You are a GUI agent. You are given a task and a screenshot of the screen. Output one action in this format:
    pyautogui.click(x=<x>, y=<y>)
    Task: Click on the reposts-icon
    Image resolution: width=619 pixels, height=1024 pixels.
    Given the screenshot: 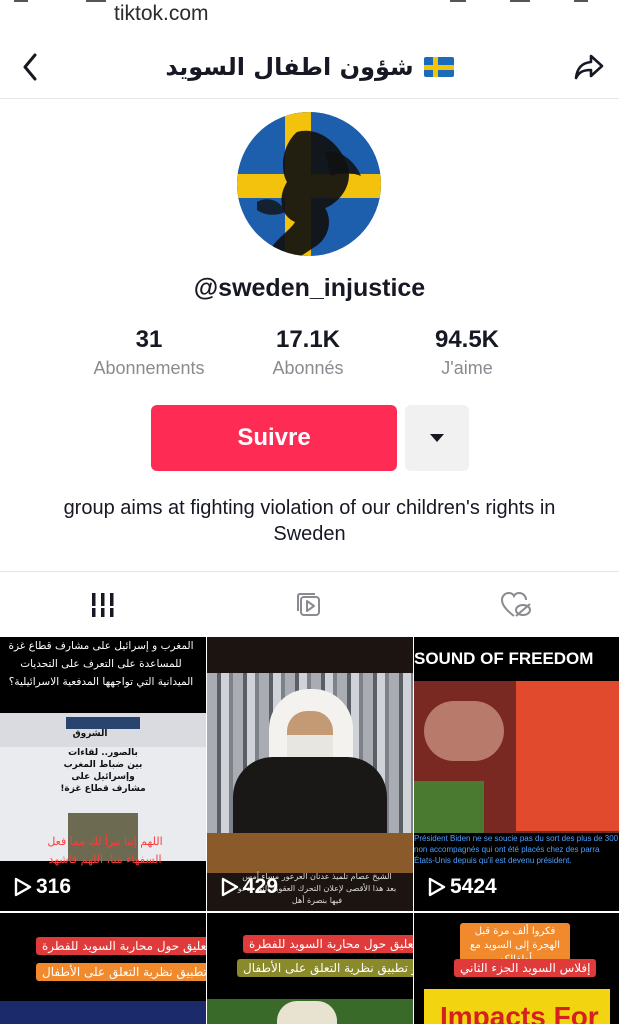 What is the action you would take?
    pyautogui.click(x=309, y=604)
    